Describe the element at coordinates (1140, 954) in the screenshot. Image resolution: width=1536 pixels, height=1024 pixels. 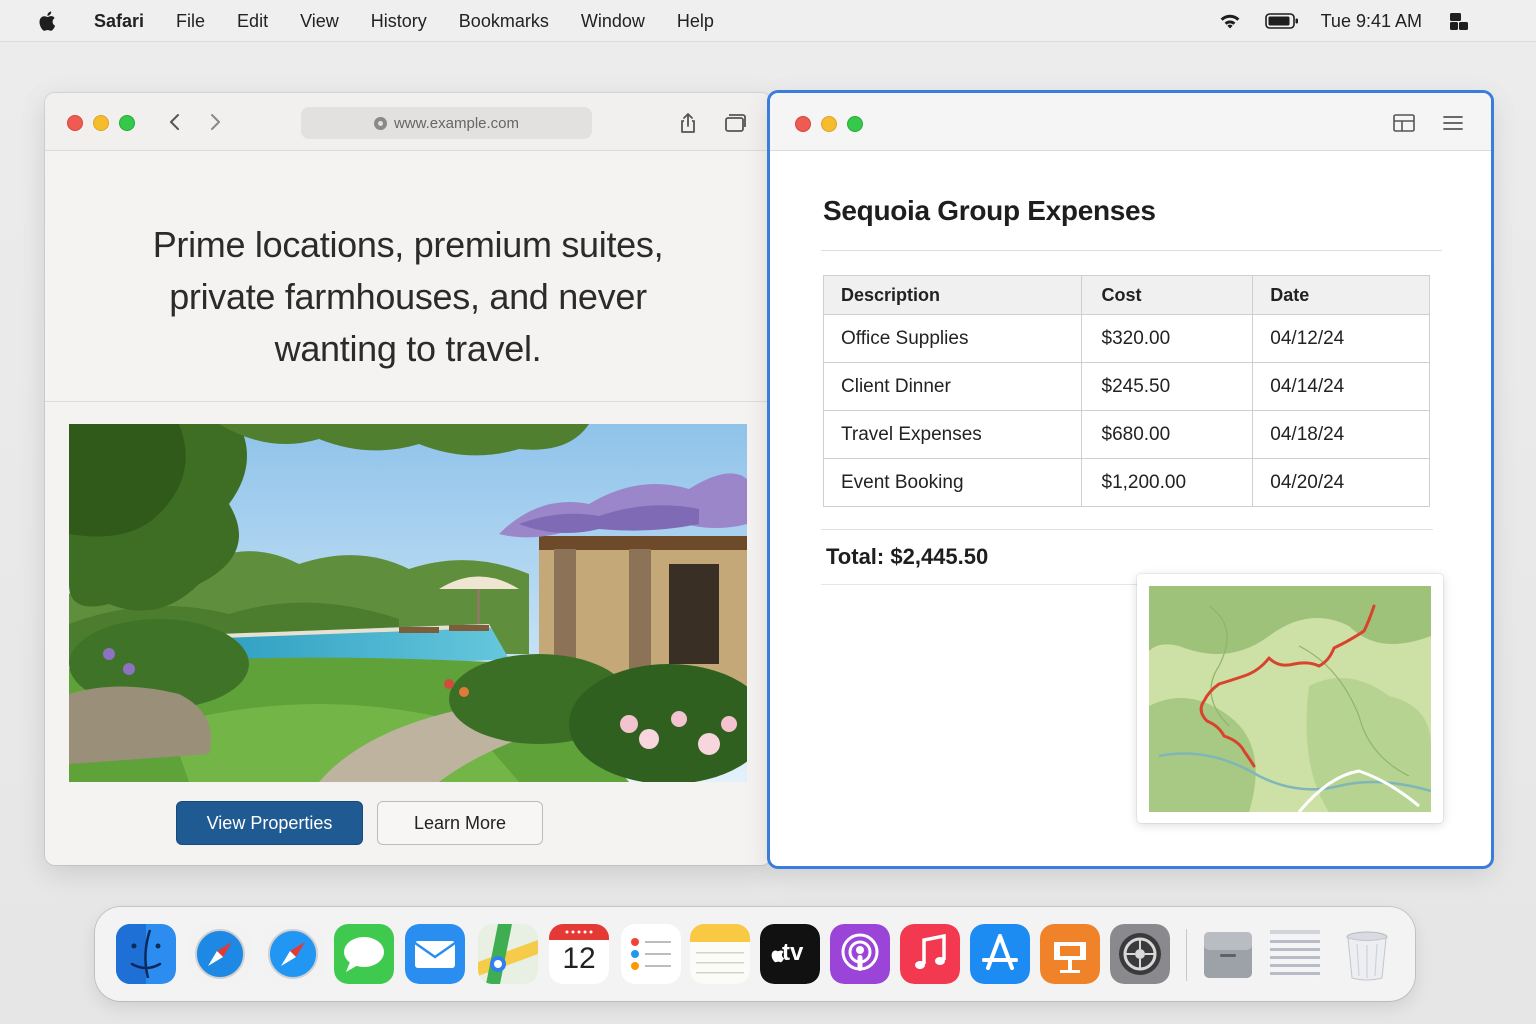
I see `system-settings-icon` at that location.